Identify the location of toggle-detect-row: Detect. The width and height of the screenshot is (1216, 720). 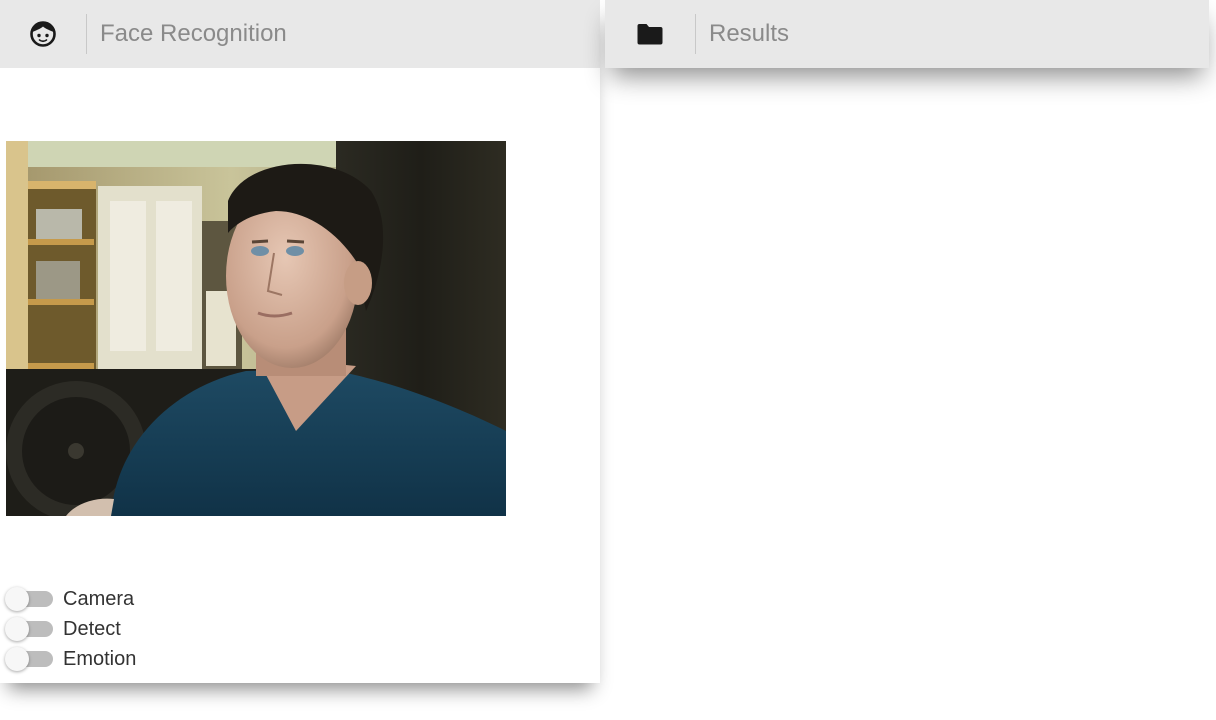
(70, 629).